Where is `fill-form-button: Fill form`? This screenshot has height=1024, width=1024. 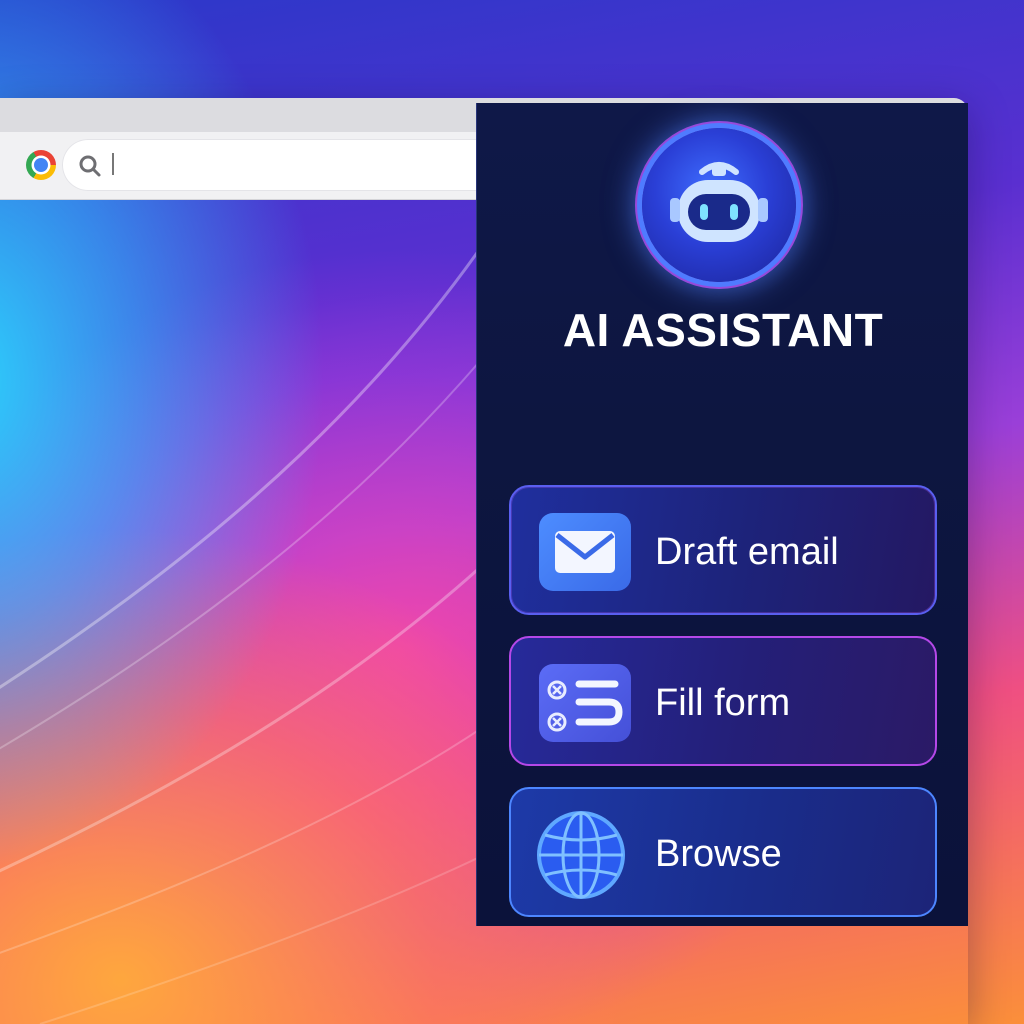 fill-form-button: Fill form is located at coordinates (723, 701).